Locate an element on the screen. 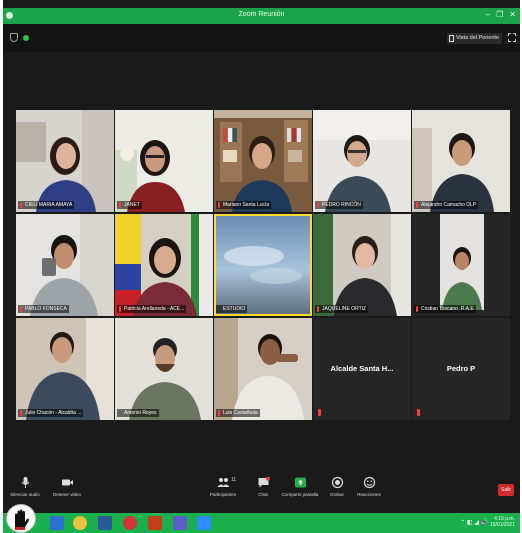 This screenshot has height=533, width=522. participant-nameplate: PABLO FONSECA is located at coordinates (43, 309).